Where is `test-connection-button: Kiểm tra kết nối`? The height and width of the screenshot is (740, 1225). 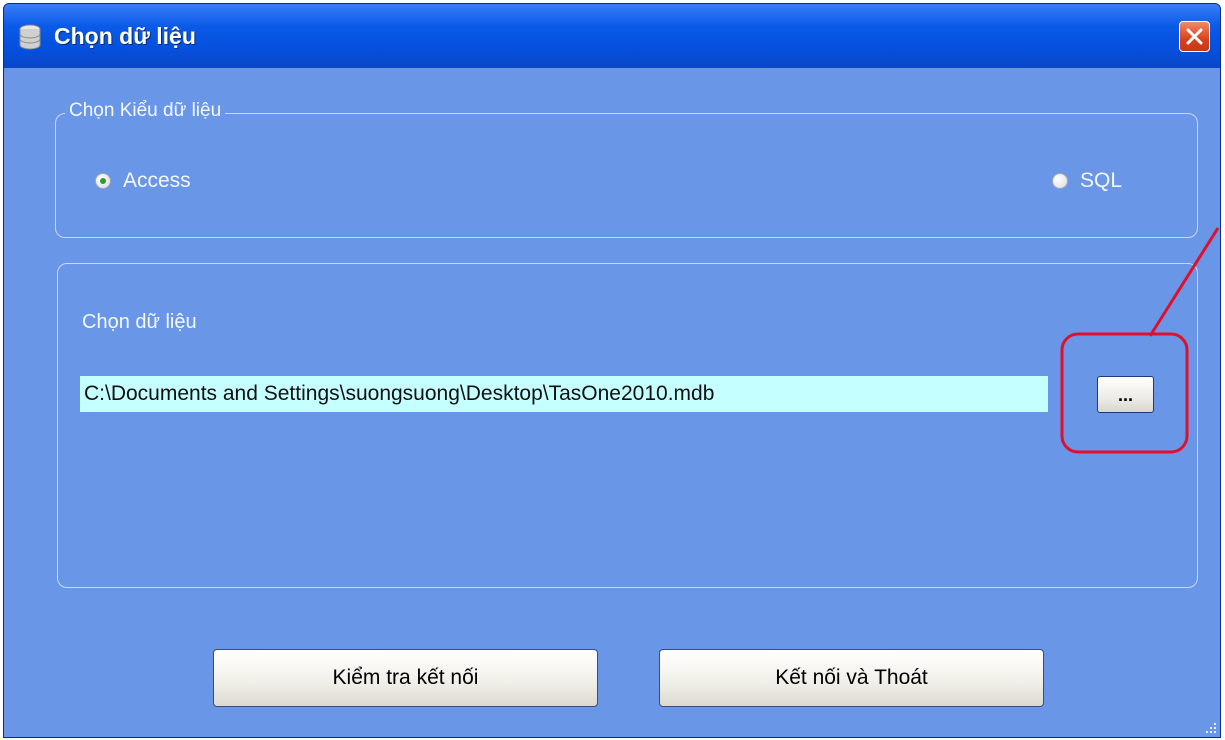 test-connection-button: Kiểm tra kết nối is located at coordinates (405, 678).